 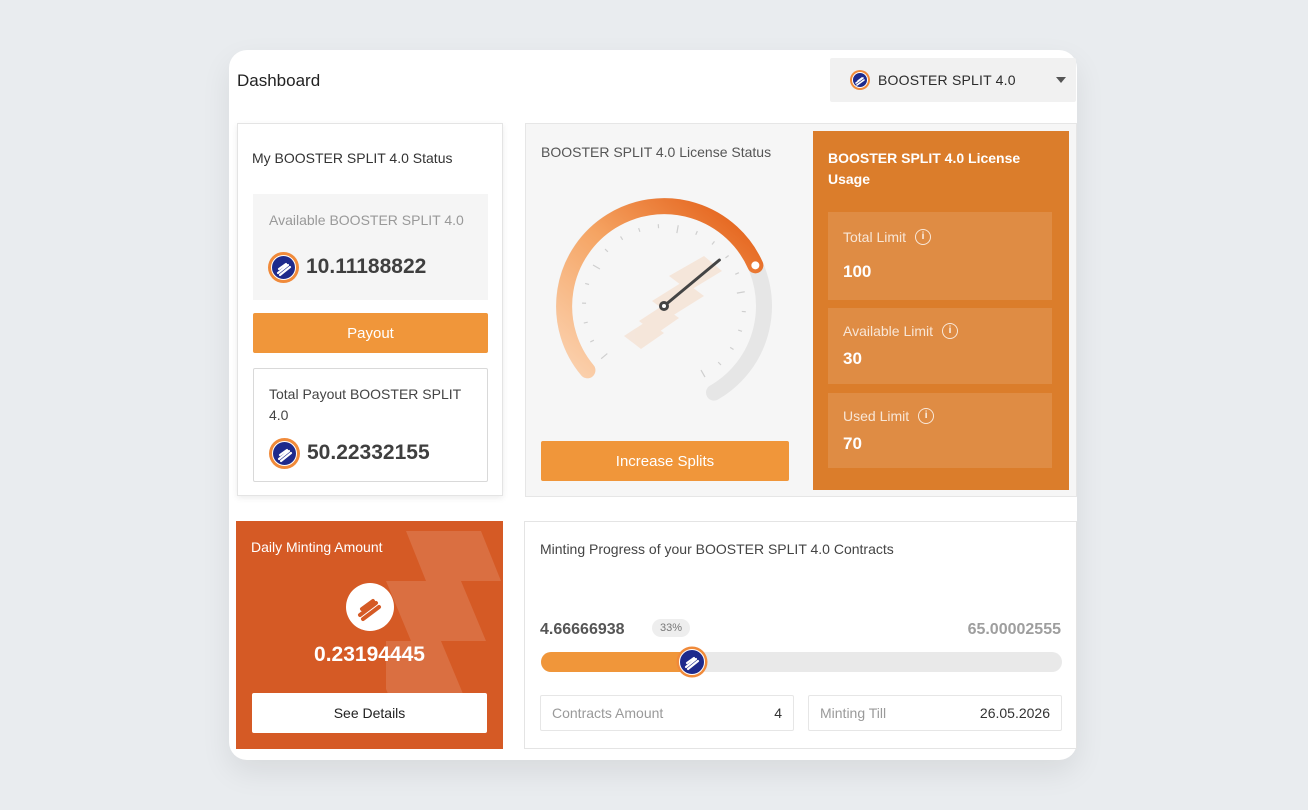 I want to click on product-selector: BOOSTER SPLIT 4.0, so click(x=953, y=80).